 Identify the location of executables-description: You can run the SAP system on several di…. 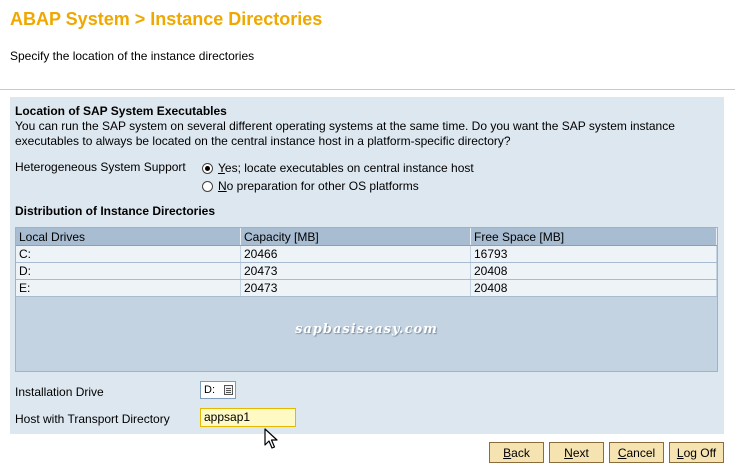
(345, 133).